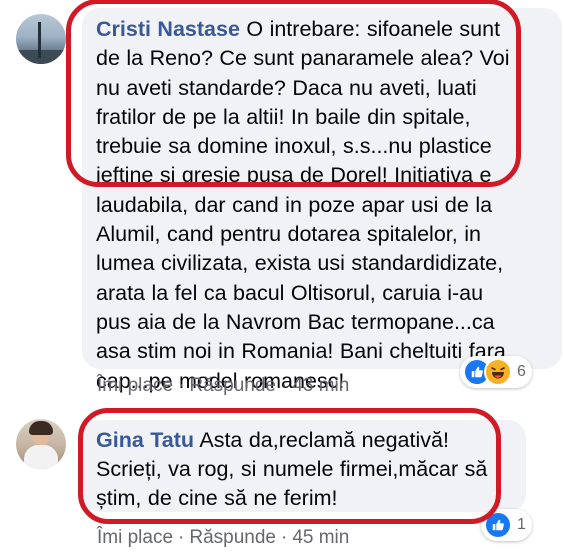  Describe the element at coordinates (41, 457) in the screenshot. I see `avatar-photo-body` at that location.